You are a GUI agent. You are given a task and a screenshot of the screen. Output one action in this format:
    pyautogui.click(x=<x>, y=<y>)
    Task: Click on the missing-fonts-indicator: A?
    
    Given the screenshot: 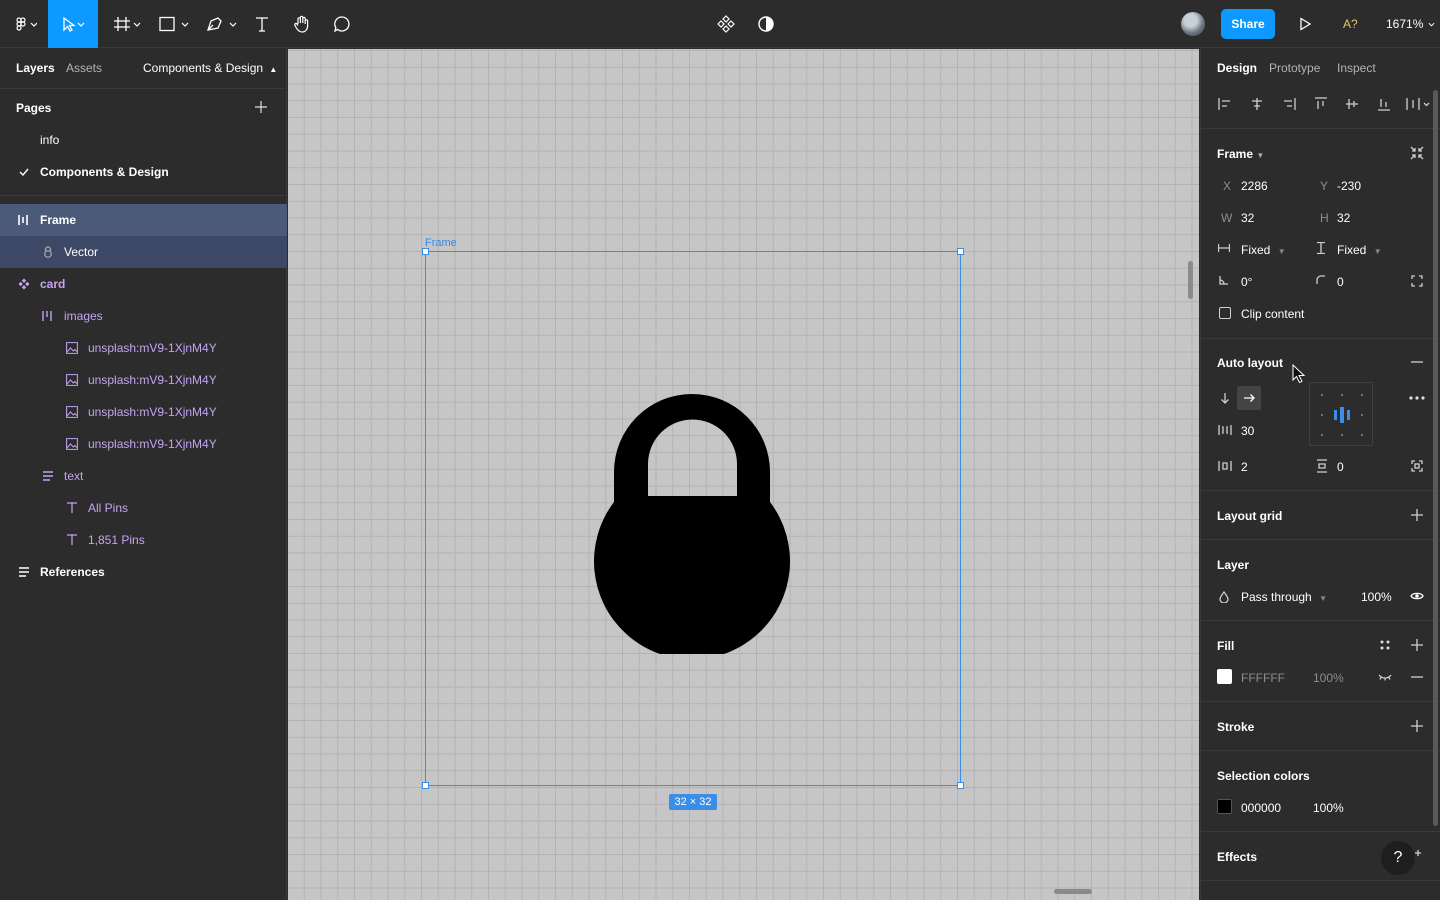 What is the action you would take?
    pyautogui.click(x=1350, y=24)
    